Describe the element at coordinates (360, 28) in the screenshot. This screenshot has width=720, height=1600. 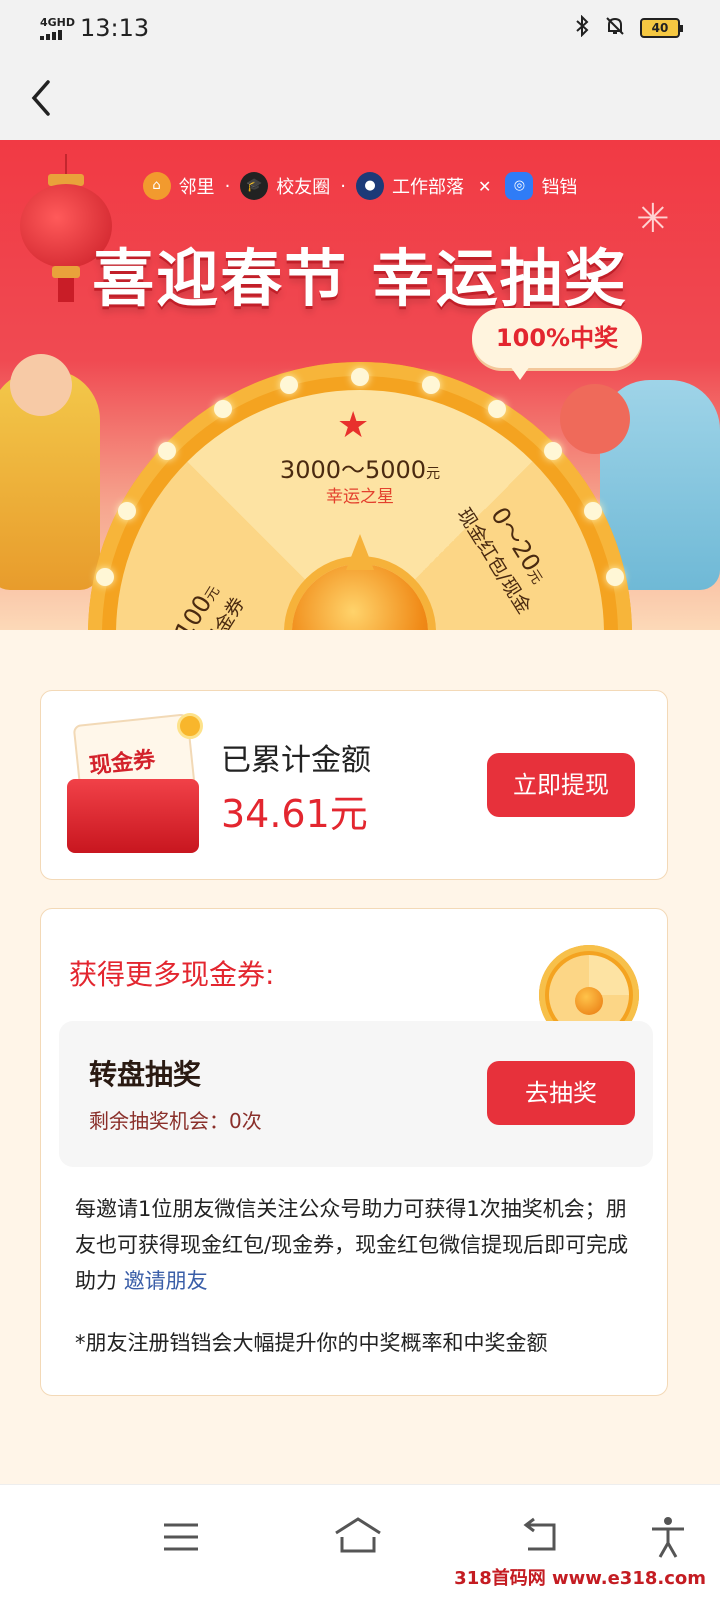
I see `status-bar: 4GHD 13:13 40` at that location.